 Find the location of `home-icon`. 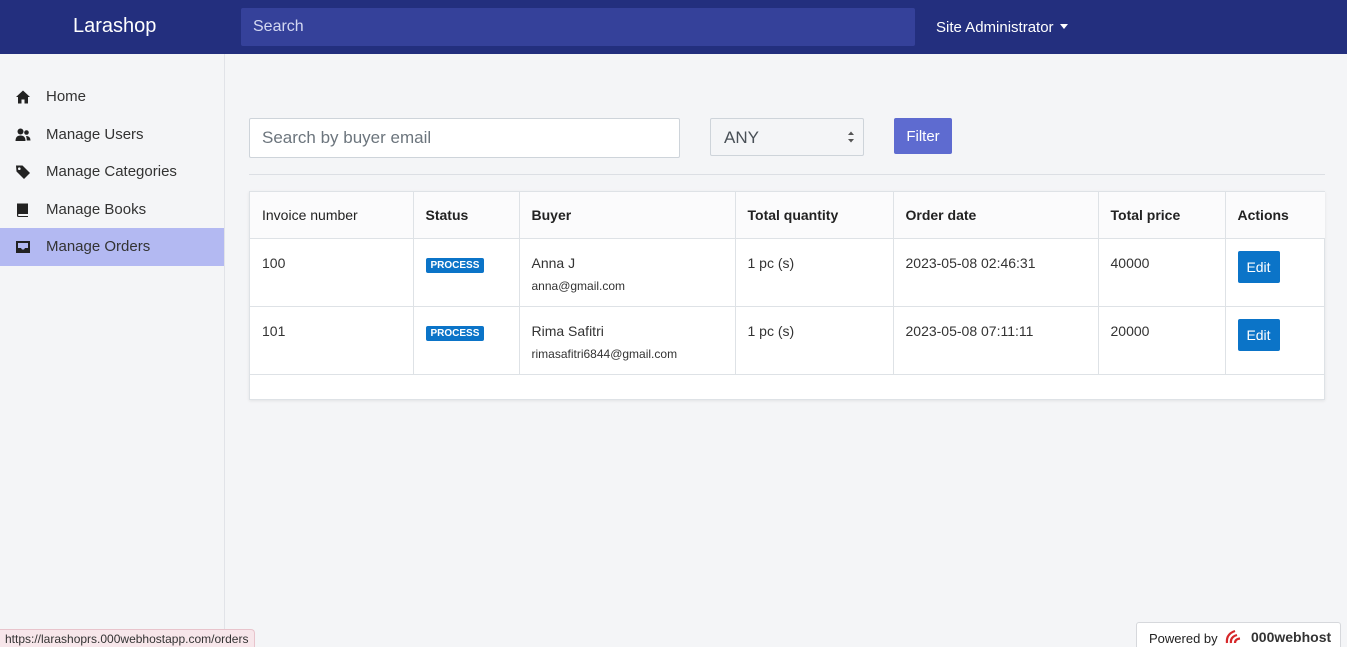

home-icon is located at coordinates (23, 97).